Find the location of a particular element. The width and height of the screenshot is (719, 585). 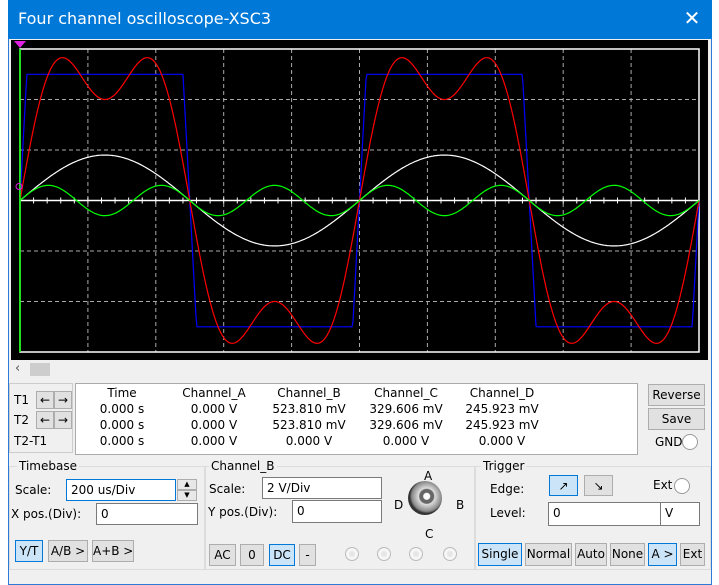

falling-edge-icon: ↘ is located at coordinates (598, 485).